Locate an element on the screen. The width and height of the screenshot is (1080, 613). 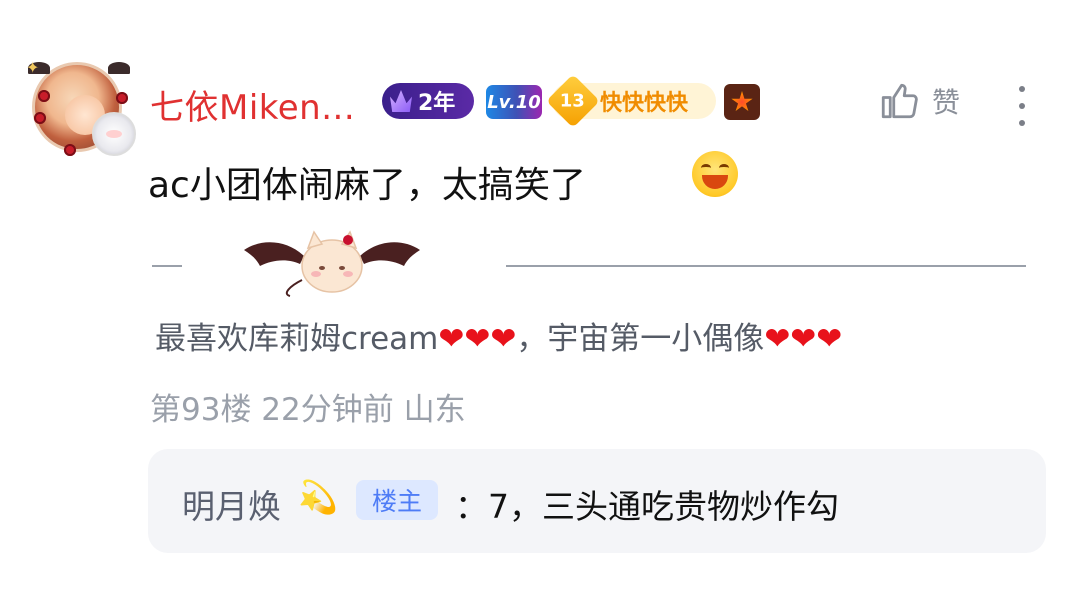
level-badge-label: Lv.10 is located at coordinates (514, 102).